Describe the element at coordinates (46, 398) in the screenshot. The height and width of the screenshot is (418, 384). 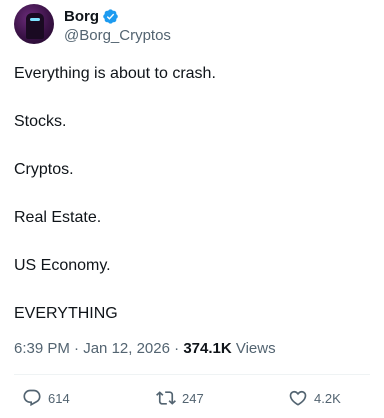
I see `reply-button: 614` at that location.